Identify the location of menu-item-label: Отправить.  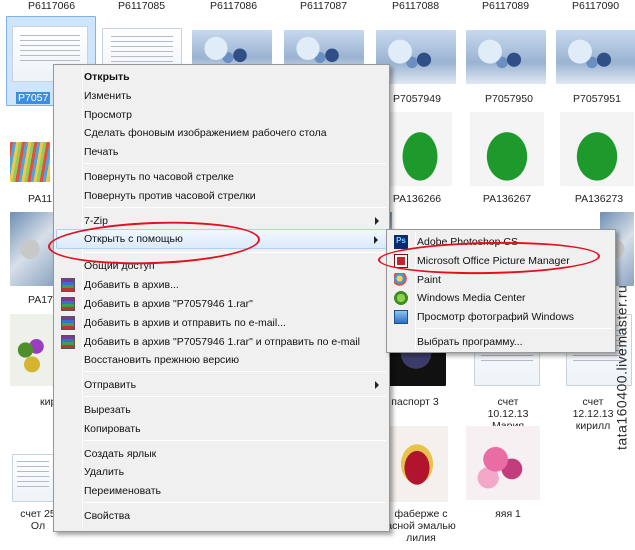
(110, 385).